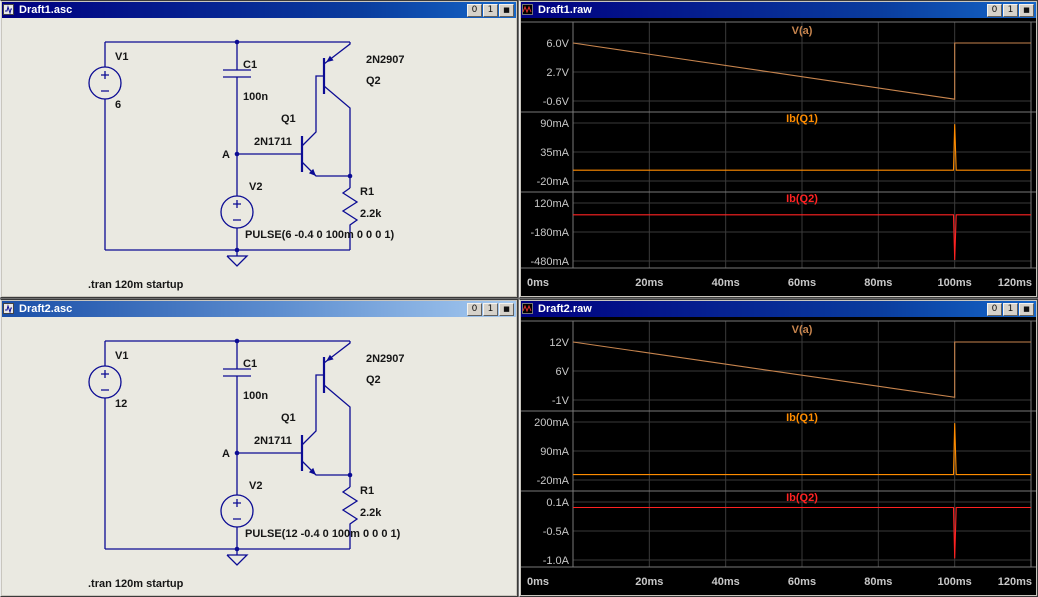  What do you see at coordinates (649, 283) in the screenshot?
I see `x-tick-label: 20ms` at bounding box center [649, 283].